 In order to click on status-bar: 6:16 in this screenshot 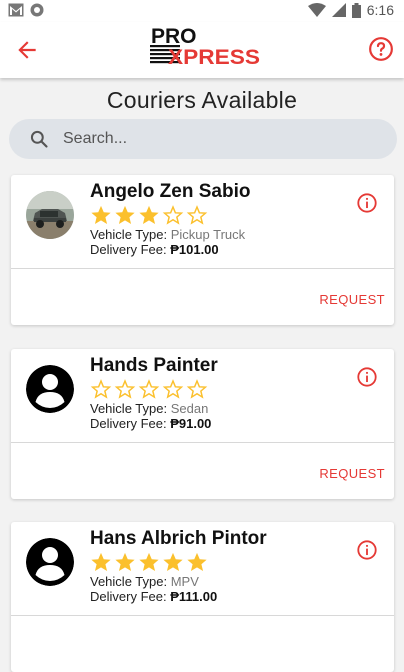, I will do `click(202, 11)`.